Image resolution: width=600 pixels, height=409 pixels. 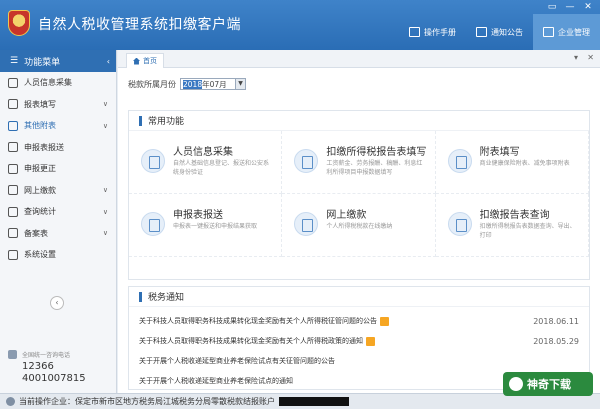 What do you see at coordinates (527, 231) in the screenshot?
I see `func-desc: 扣缴所得税报告表数据查询、导出、打印` at bounding box center [527, 231].